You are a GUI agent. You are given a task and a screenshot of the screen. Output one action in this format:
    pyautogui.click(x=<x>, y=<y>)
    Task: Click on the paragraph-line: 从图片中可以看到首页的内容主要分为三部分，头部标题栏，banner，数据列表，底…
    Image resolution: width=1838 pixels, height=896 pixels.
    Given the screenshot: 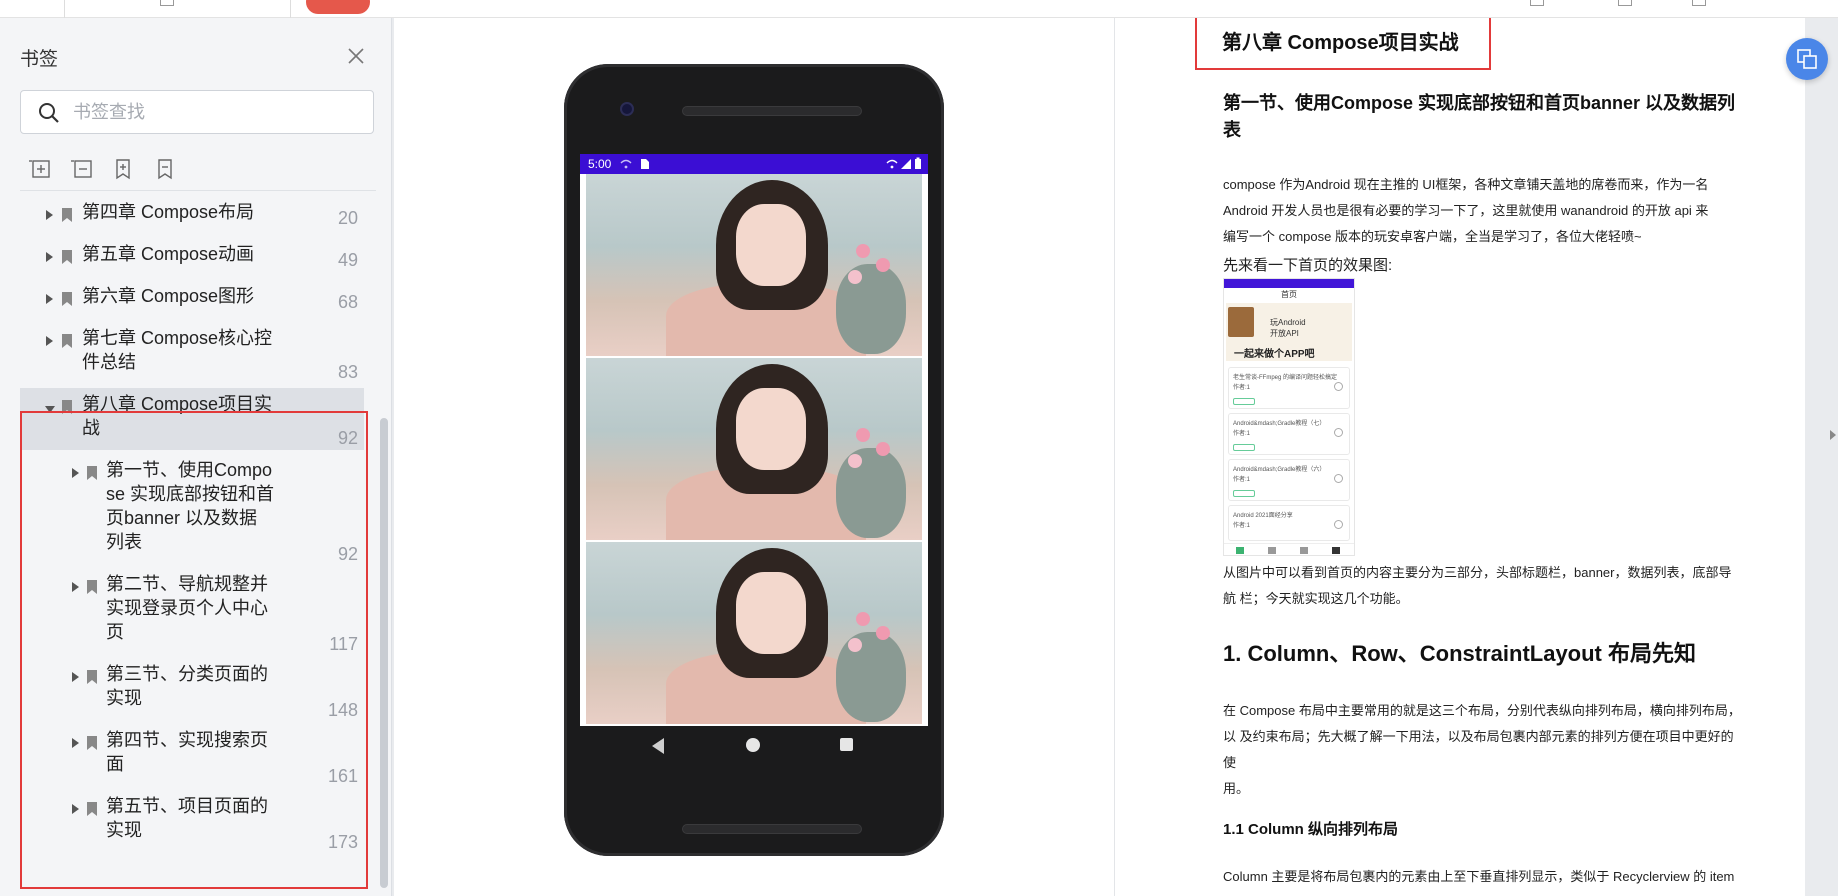 What is the action you would take?
    pyautogui.click(x=1477, y=572)
    